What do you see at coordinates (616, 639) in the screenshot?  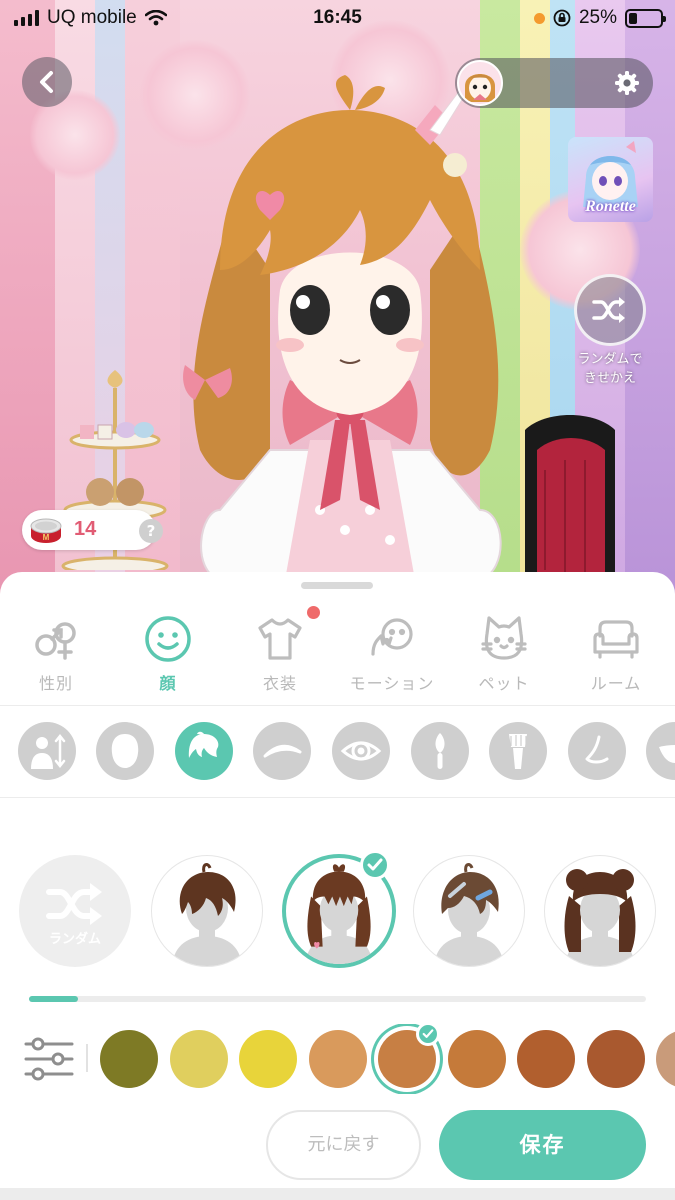 I see `sofa-icon` at bounding box center [616, 639].